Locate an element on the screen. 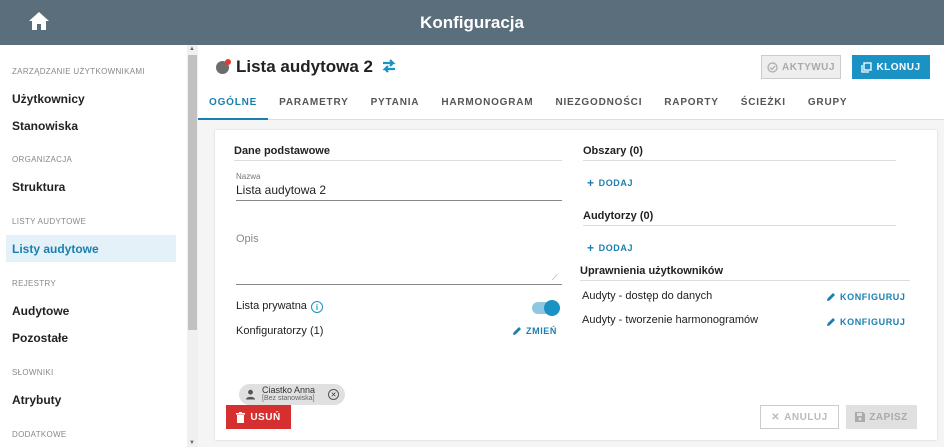 The width and height of the screenshot is (944, 447). tab-nonconformities: NIEZGODNOŚCI is located at coordinates (598, 104).